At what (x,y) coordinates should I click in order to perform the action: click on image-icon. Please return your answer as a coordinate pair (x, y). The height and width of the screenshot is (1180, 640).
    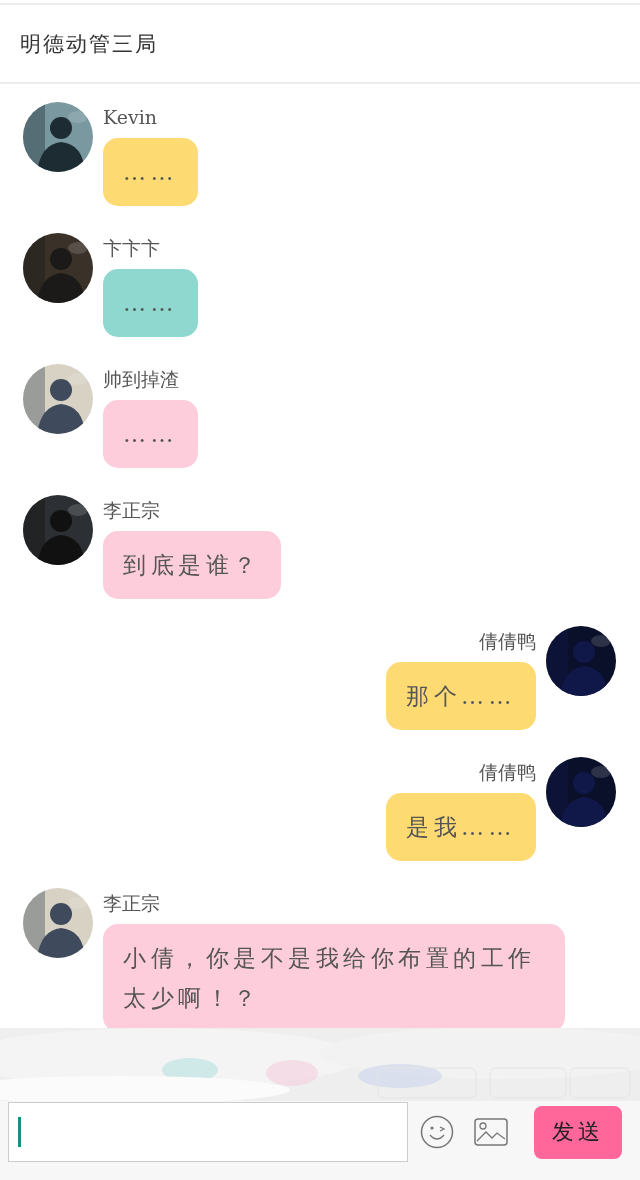
    Looking at the image, I should click on (491, 1132).